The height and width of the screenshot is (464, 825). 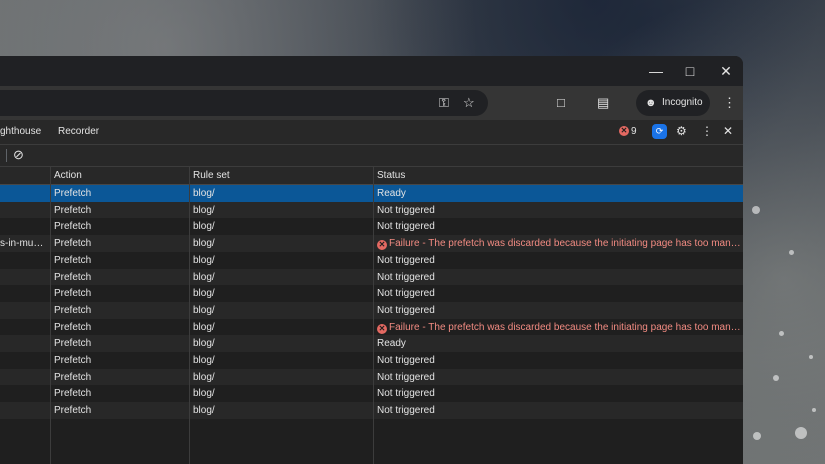 What do you see at coordinates (282, 175) in the screenshot?
I see `column-header-rule-set: Rule set` at bounding box center [282, 175].